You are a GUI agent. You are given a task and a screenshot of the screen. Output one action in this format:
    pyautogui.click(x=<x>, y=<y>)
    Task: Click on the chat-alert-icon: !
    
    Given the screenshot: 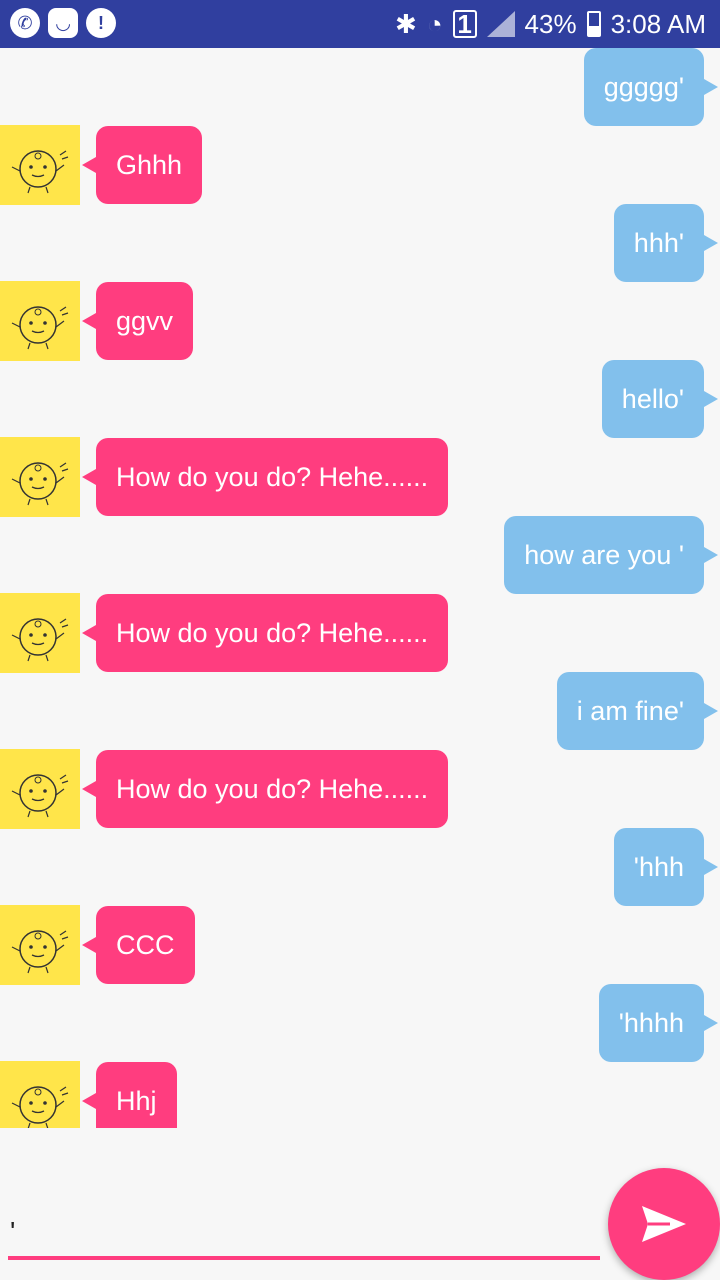 What is the action you would take?
    pyautogui.click(x=101, y=23)
    